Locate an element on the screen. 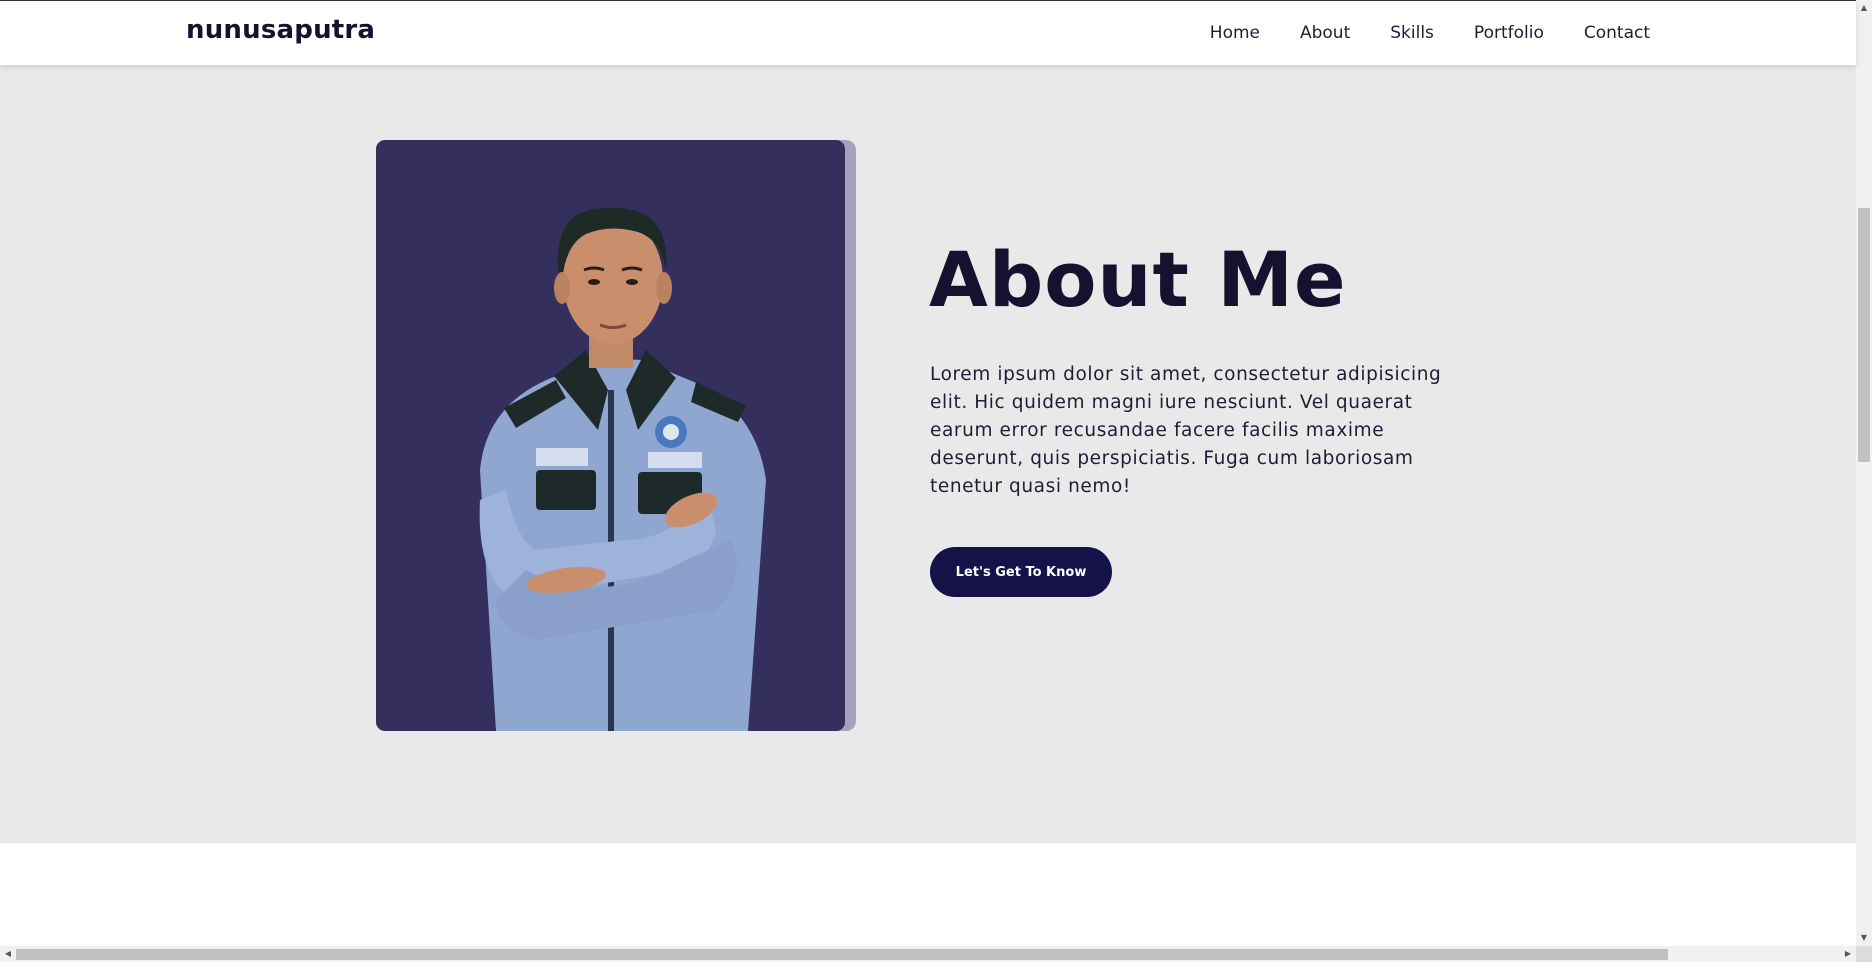 This screenshot has height=962, width=1872. vertical-scroll-thumb is located at coordinates (1864, 335).